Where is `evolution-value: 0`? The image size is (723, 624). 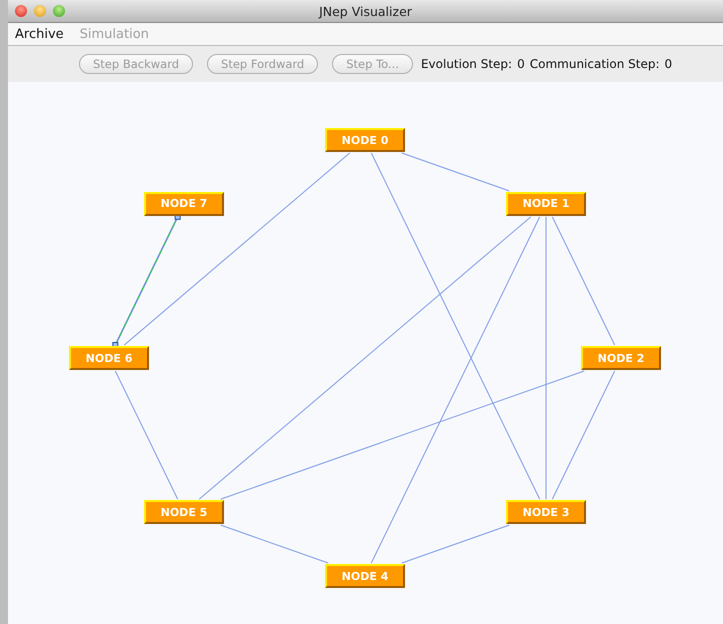
evolution-value: 0 is located at coordinates (521, 64).